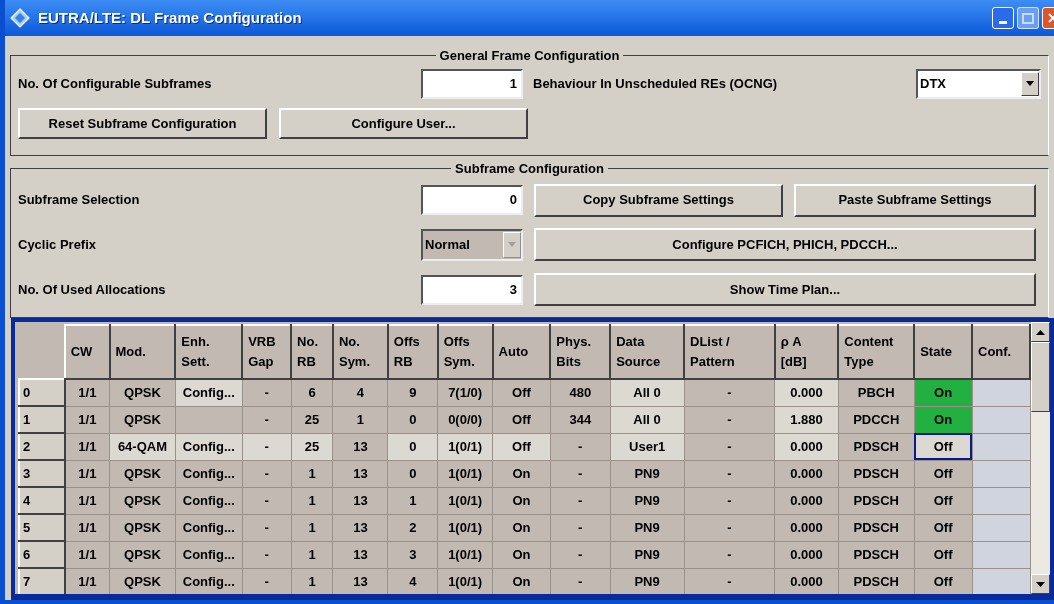 Image resolution: width=1054 pixels, height=604 pixels. What do you see at coordinates (658, 200) in the screenshot?
I see `copy-subframe-button: Copy Subframe Settings` at bounding box center [658, 200].